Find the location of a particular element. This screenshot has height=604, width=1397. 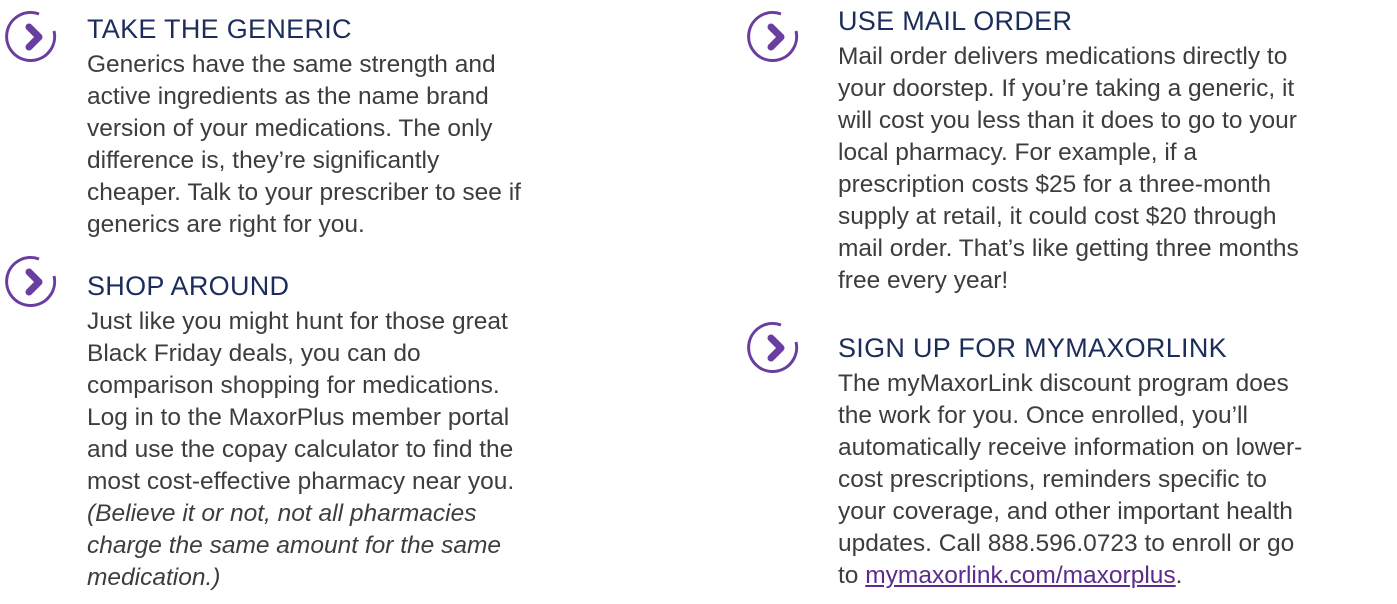

body-line: the work for you. Once enrolled, you’ll is located at coordinates (1043, 415).